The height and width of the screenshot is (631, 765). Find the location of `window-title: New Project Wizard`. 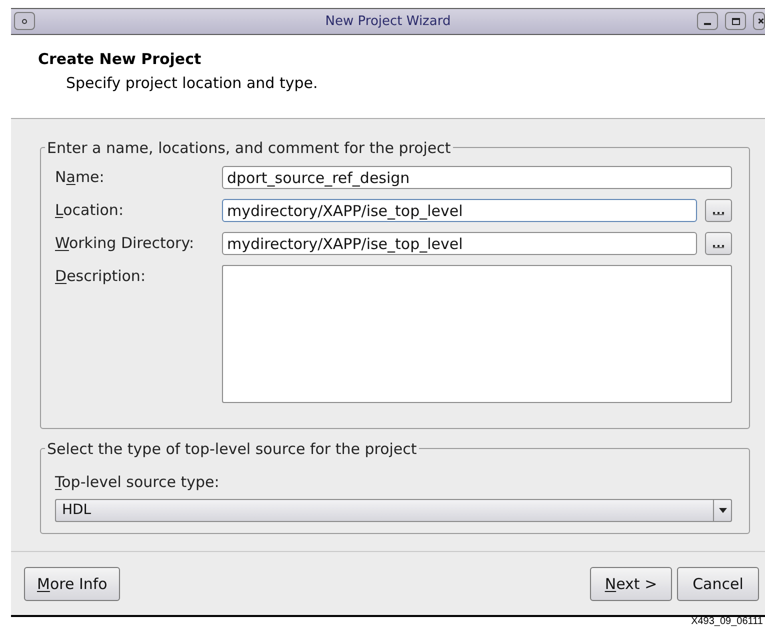

window-title: New Project Wizard is located at coordinates (388, 21).